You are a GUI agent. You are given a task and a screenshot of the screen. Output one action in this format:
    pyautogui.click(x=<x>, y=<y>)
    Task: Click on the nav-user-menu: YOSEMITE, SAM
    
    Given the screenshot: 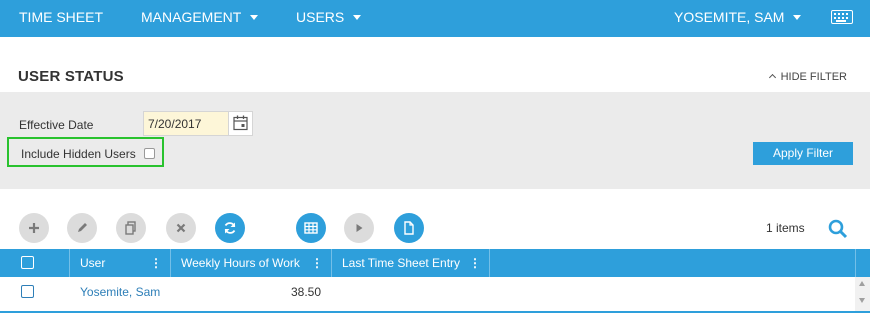 What is the action you would take?
    pyautogui.click(x=738, y=18)
    